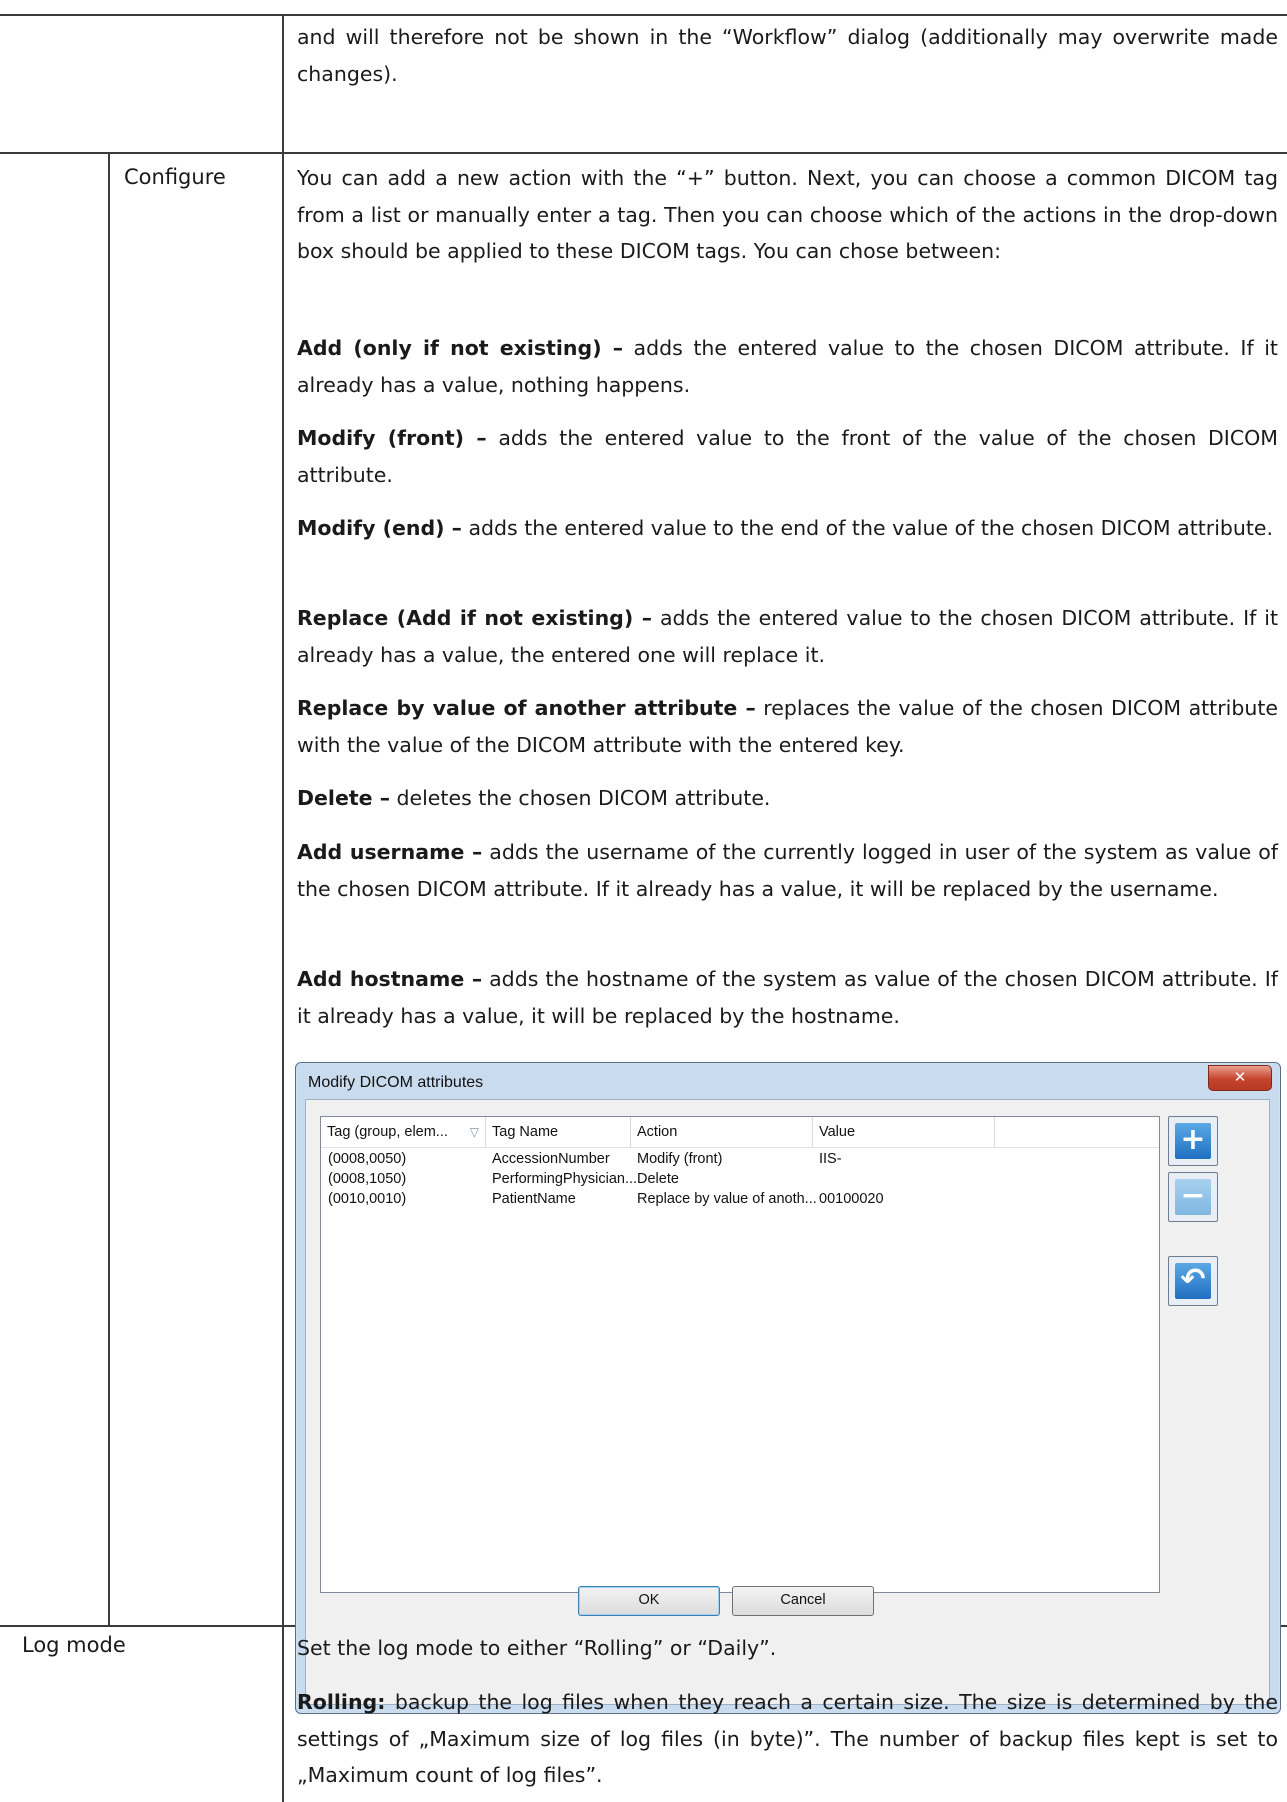 The width and height of the screenshot is (1287, 1802). Describe the element at coordinates (803, 1601) in the screenshot. I see `cancel-button: Cancel` at that location.